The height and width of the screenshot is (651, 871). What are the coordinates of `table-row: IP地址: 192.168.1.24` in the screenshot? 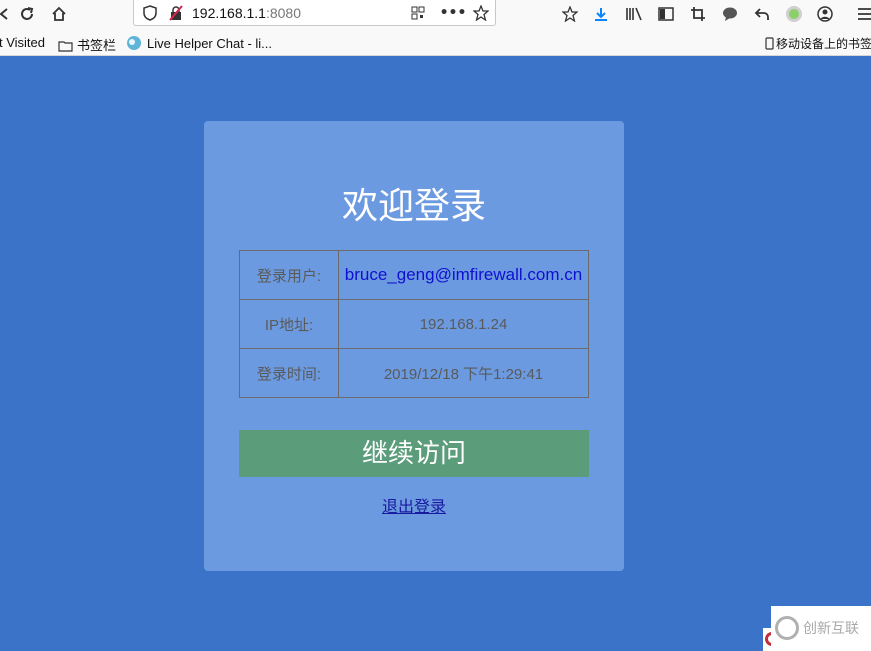 It's located at (414, 324).